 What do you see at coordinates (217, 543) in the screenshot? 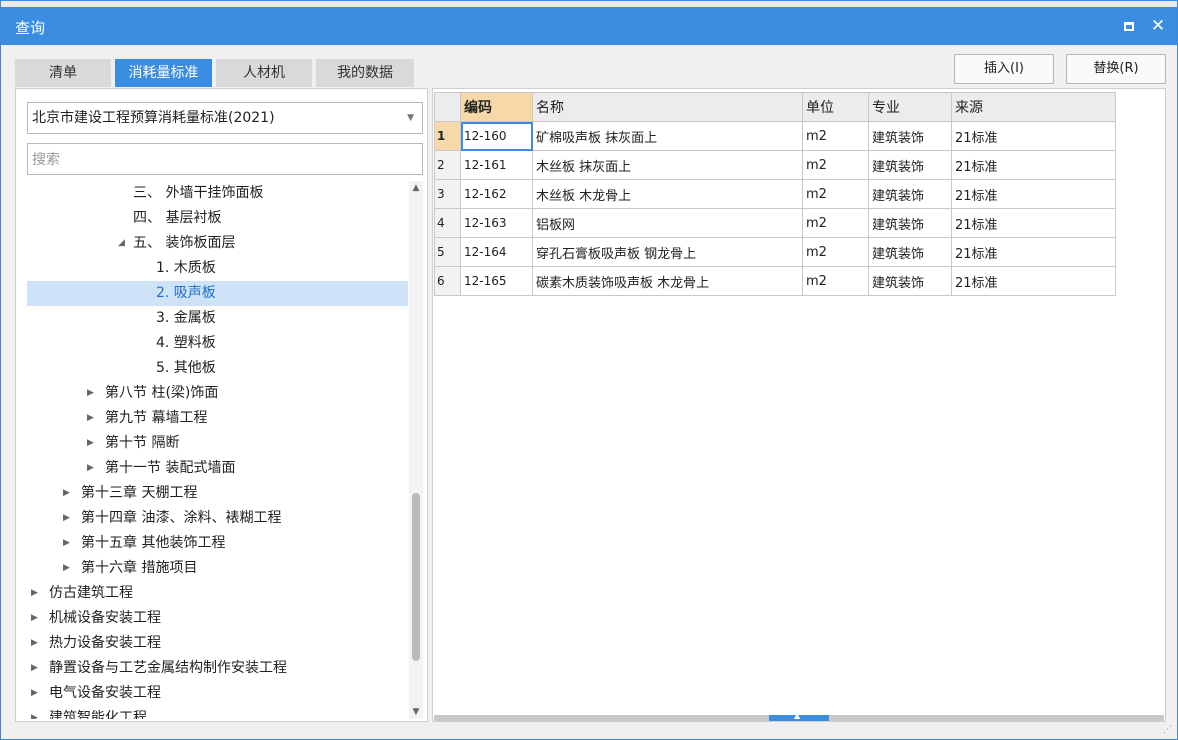
I see `tree-item: ▶ 第十五章 其他装饰工程` at bounding box center [217, 543].